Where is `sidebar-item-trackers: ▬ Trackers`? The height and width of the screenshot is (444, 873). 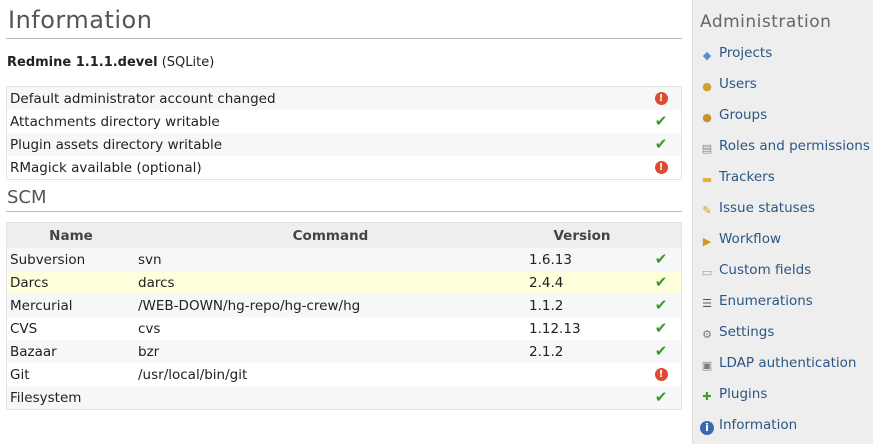
sidebar-item-trackers: ▬ Trackers is located at coordinates (786, 177).